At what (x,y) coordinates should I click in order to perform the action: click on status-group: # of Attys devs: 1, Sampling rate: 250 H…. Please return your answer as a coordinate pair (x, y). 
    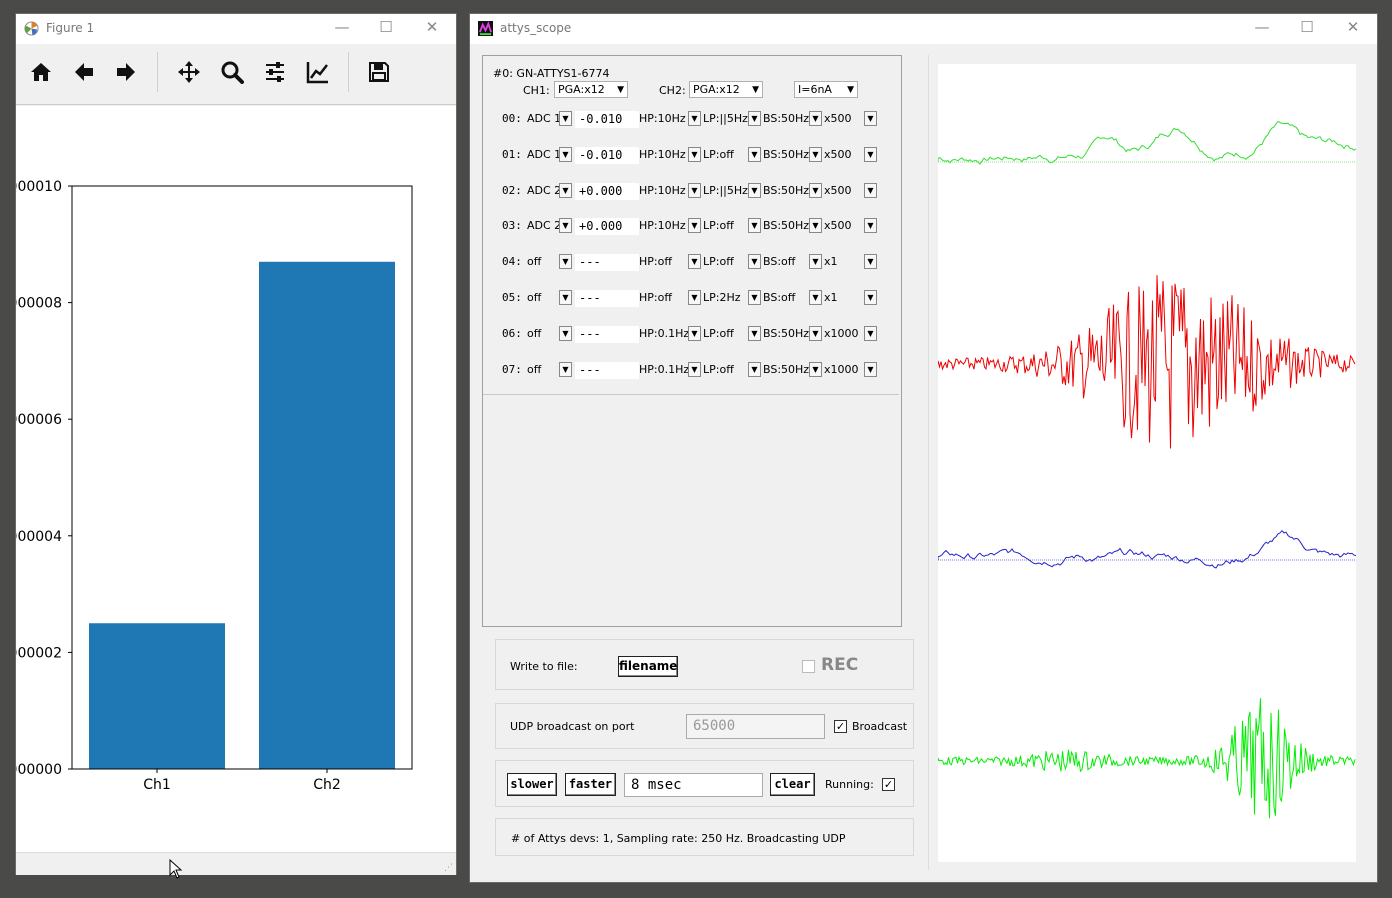
    Looking at the image, I should click on (704, 837).